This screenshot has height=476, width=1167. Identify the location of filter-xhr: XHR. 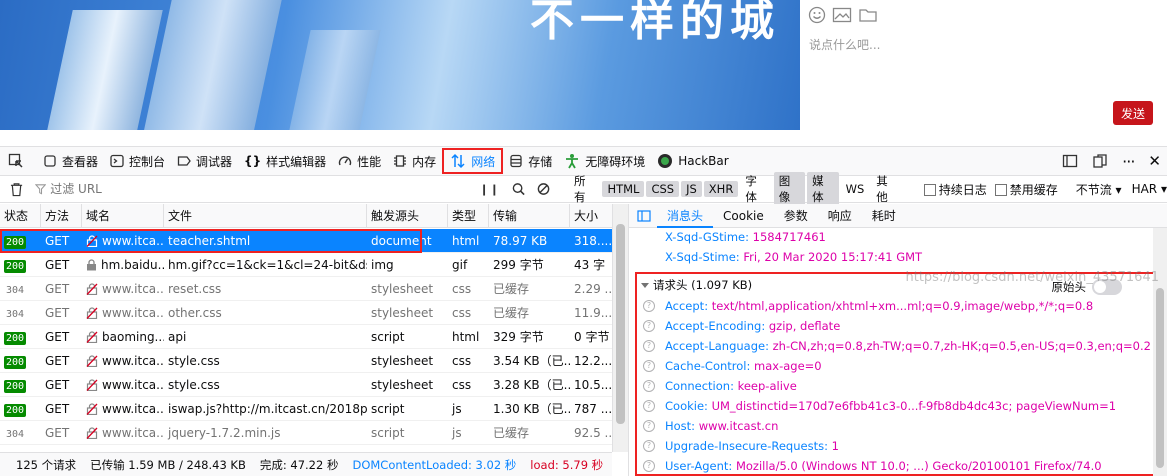
(721, 189).